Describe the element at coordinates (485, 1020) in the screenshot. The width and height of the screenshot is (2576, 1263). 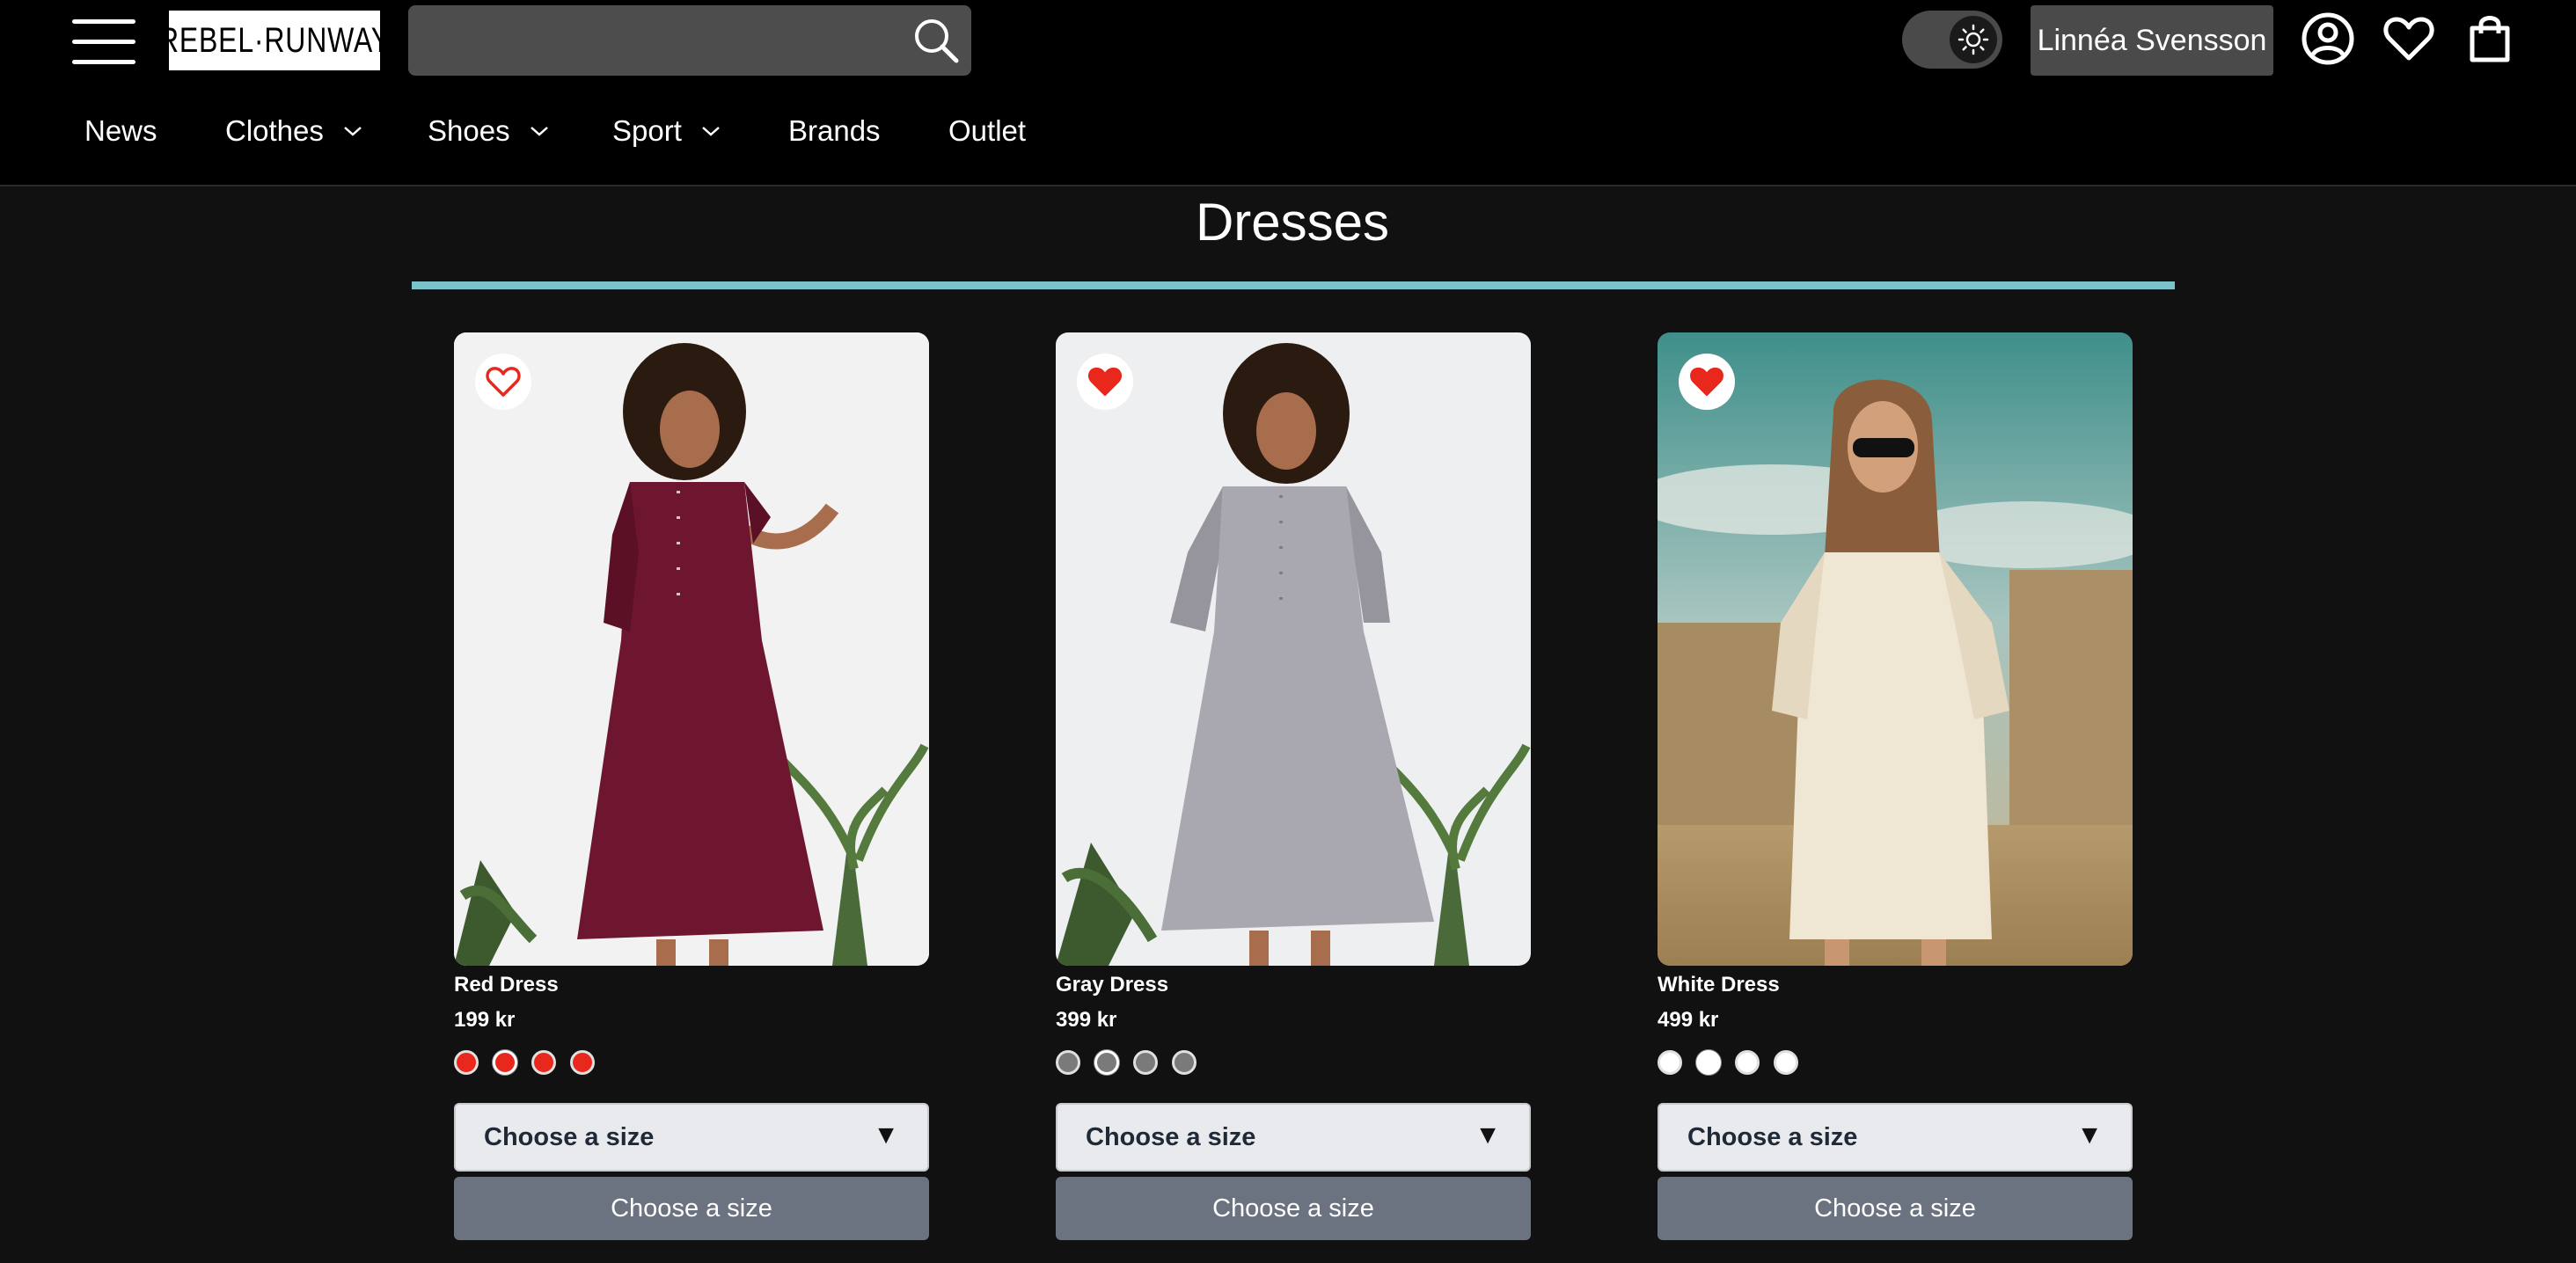
I see `product-price: 199 kr` at that location.